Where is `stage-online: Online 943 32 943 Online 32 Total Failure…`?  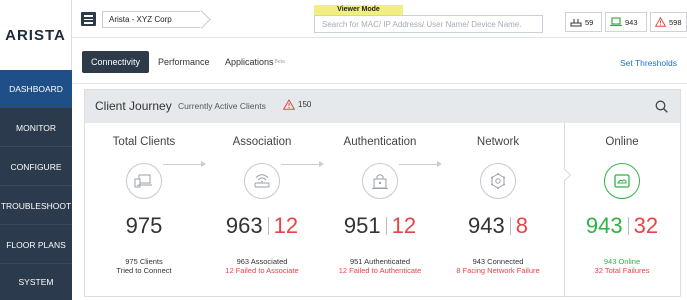
stage-online: Online 943 32 943 Online 32 Total Failure… is located at coordinates (622, 210).